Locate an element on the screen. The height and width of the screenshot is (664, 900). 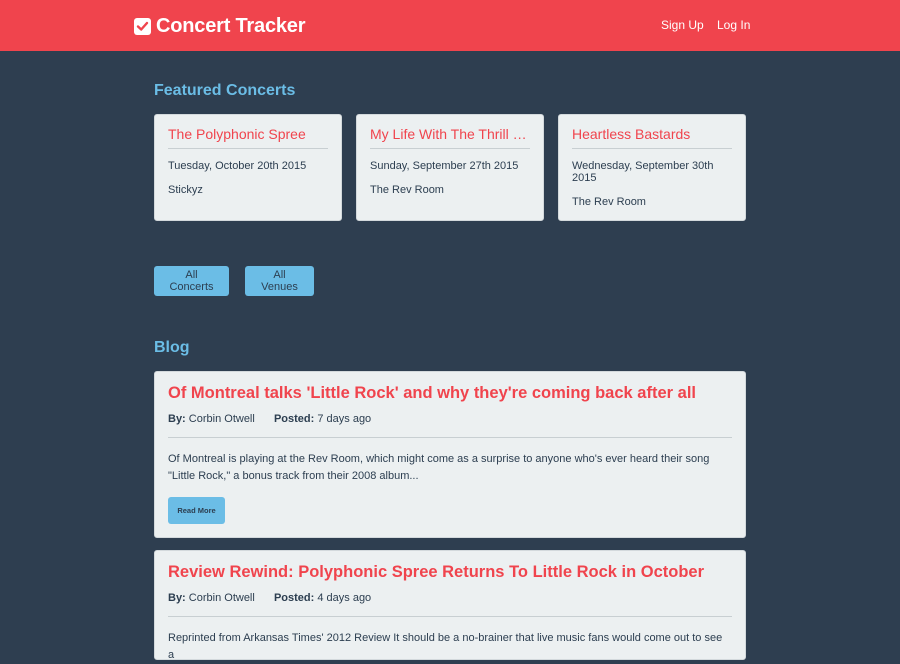
concert-date: Tuesday, October 20th 2015 is located at coordinates (237, 166).